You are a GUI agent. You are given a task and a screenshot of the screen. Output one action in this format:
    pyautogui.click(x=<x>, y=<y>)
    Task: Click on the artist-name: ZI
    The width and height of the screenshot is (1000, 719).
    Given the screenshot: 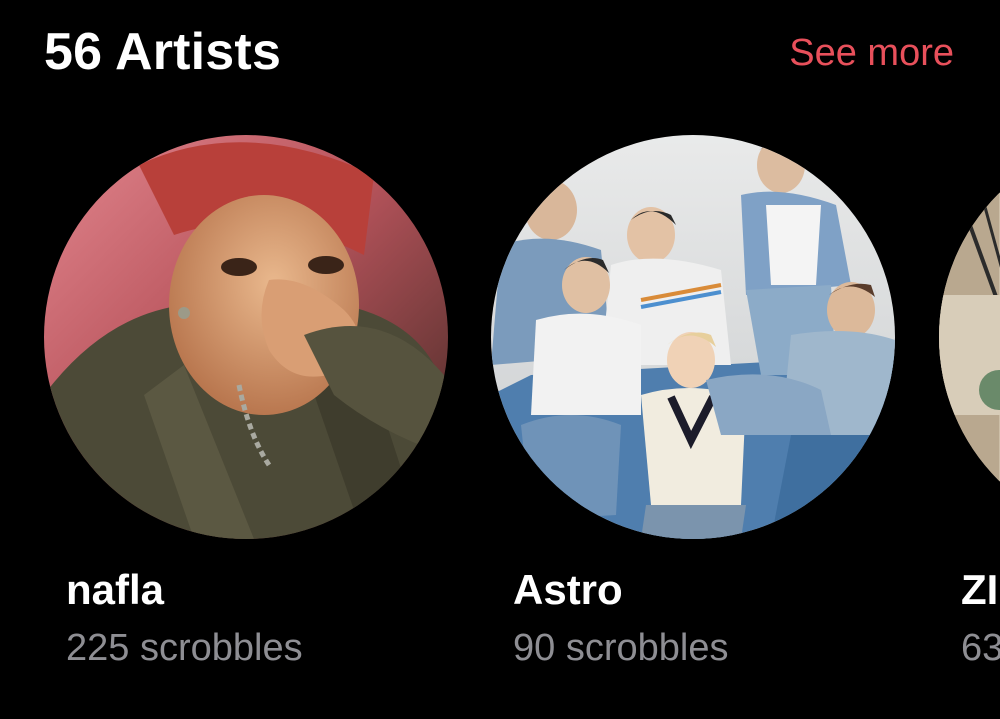 What is the action you would take?
    pyautogui.click(x=980, y=589)
    